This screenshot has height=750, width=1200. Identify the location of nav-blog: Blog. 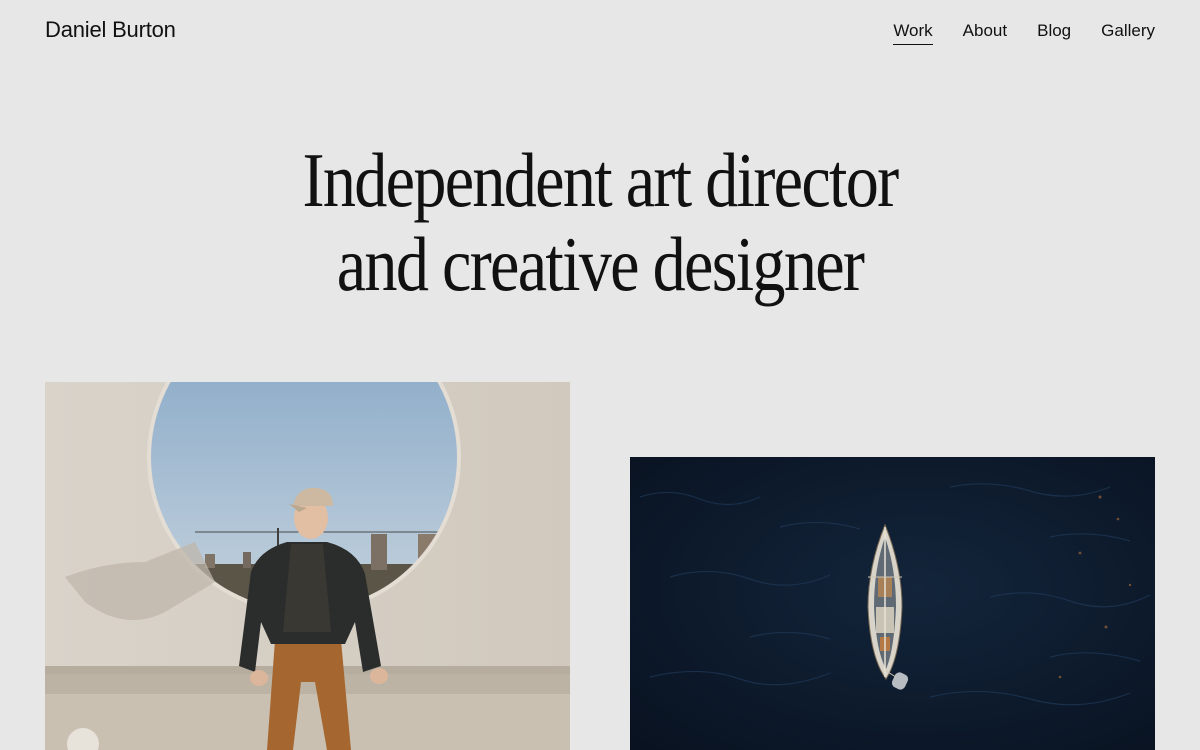
(1054, 32).